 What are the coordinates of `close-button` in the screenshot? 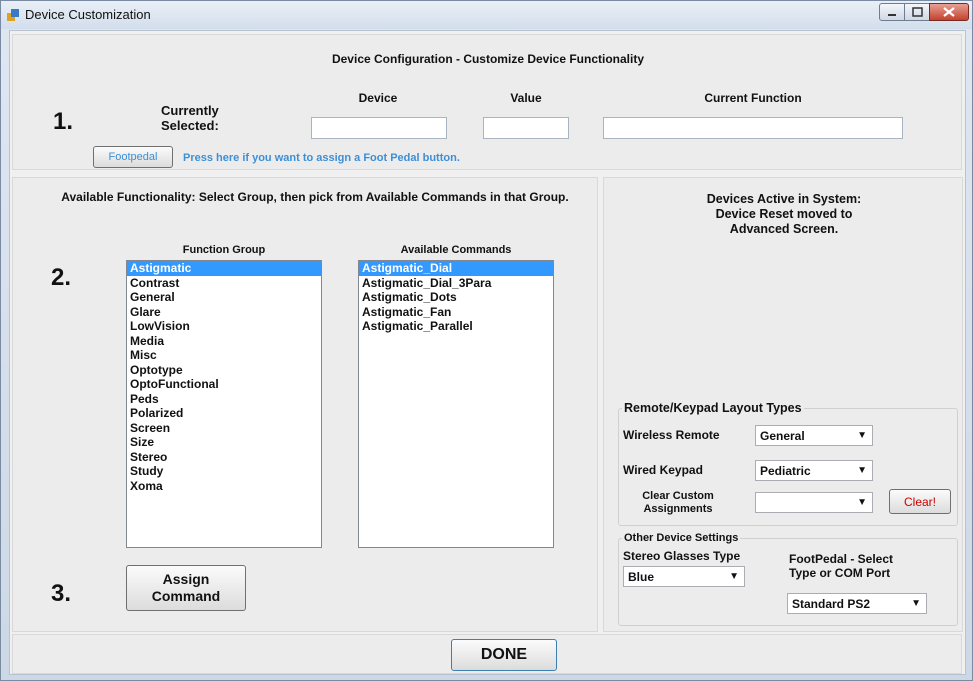 It's located at (949, 12).